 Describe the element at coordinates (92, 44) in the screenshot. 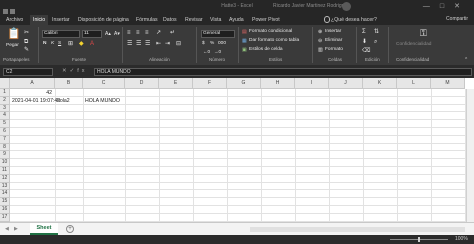

I see `font-color-icon: A` at that location.